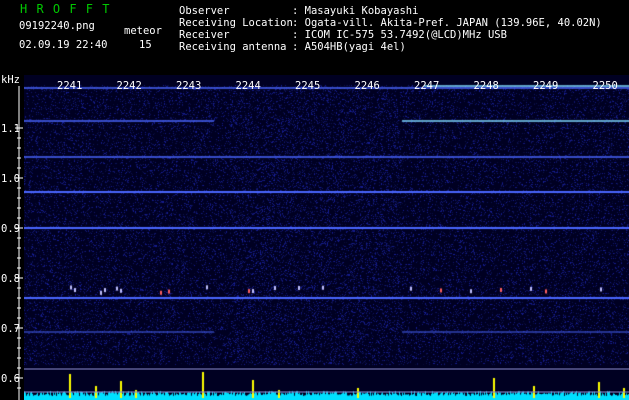  Describe the element at coordinates (236, 23) in the screenshot. I see `info-label-location: Receiving Location` at that location.